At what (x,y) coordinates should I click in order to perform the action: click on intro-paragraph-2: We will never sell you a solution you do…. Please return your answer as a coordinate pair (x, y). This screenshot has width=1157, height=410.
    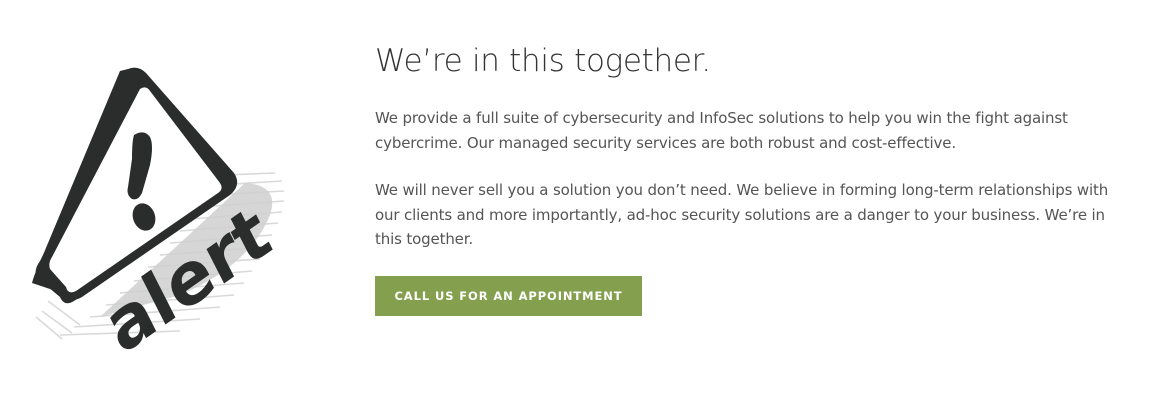
    Looking at the image, I should click on (742, 214).